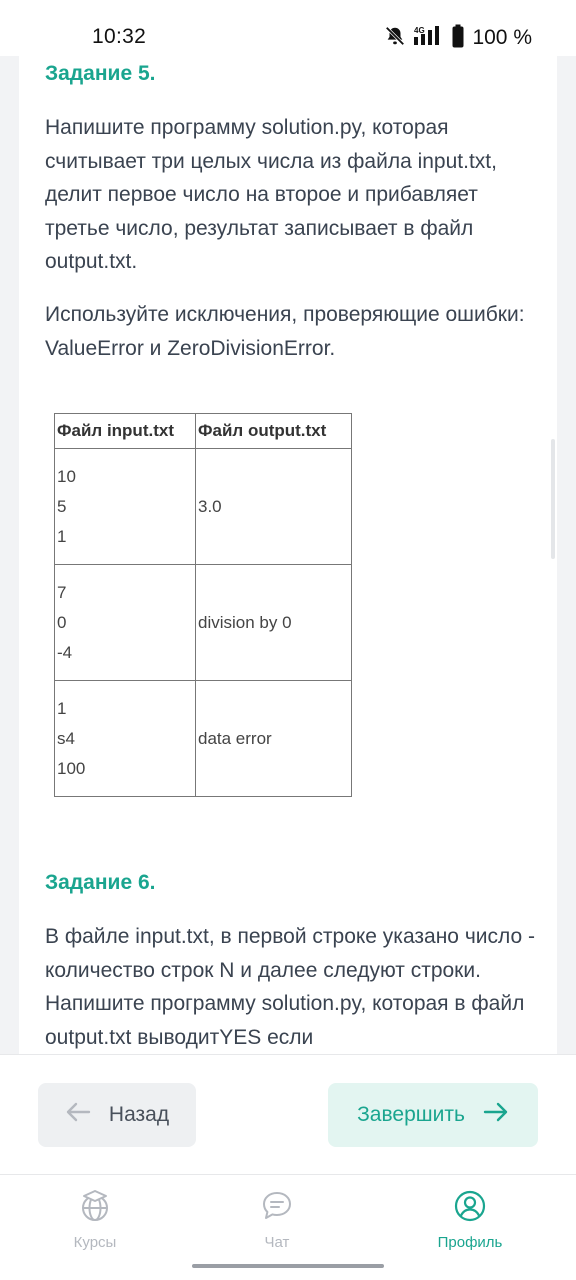  Describe the element at coordinates (429, 38) in the screenshot. I see `signal-icon: 4G` at that location.